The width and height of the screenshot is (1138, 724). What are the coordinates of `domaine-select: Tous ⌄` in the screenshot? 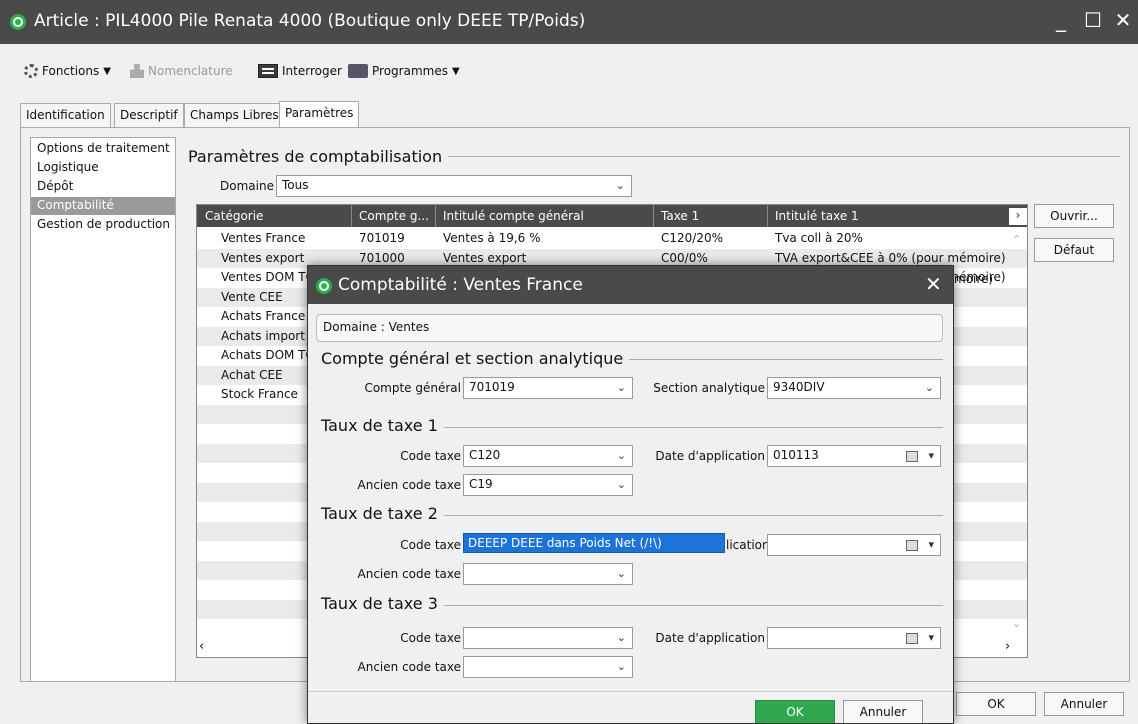 It's located at (454, 186).